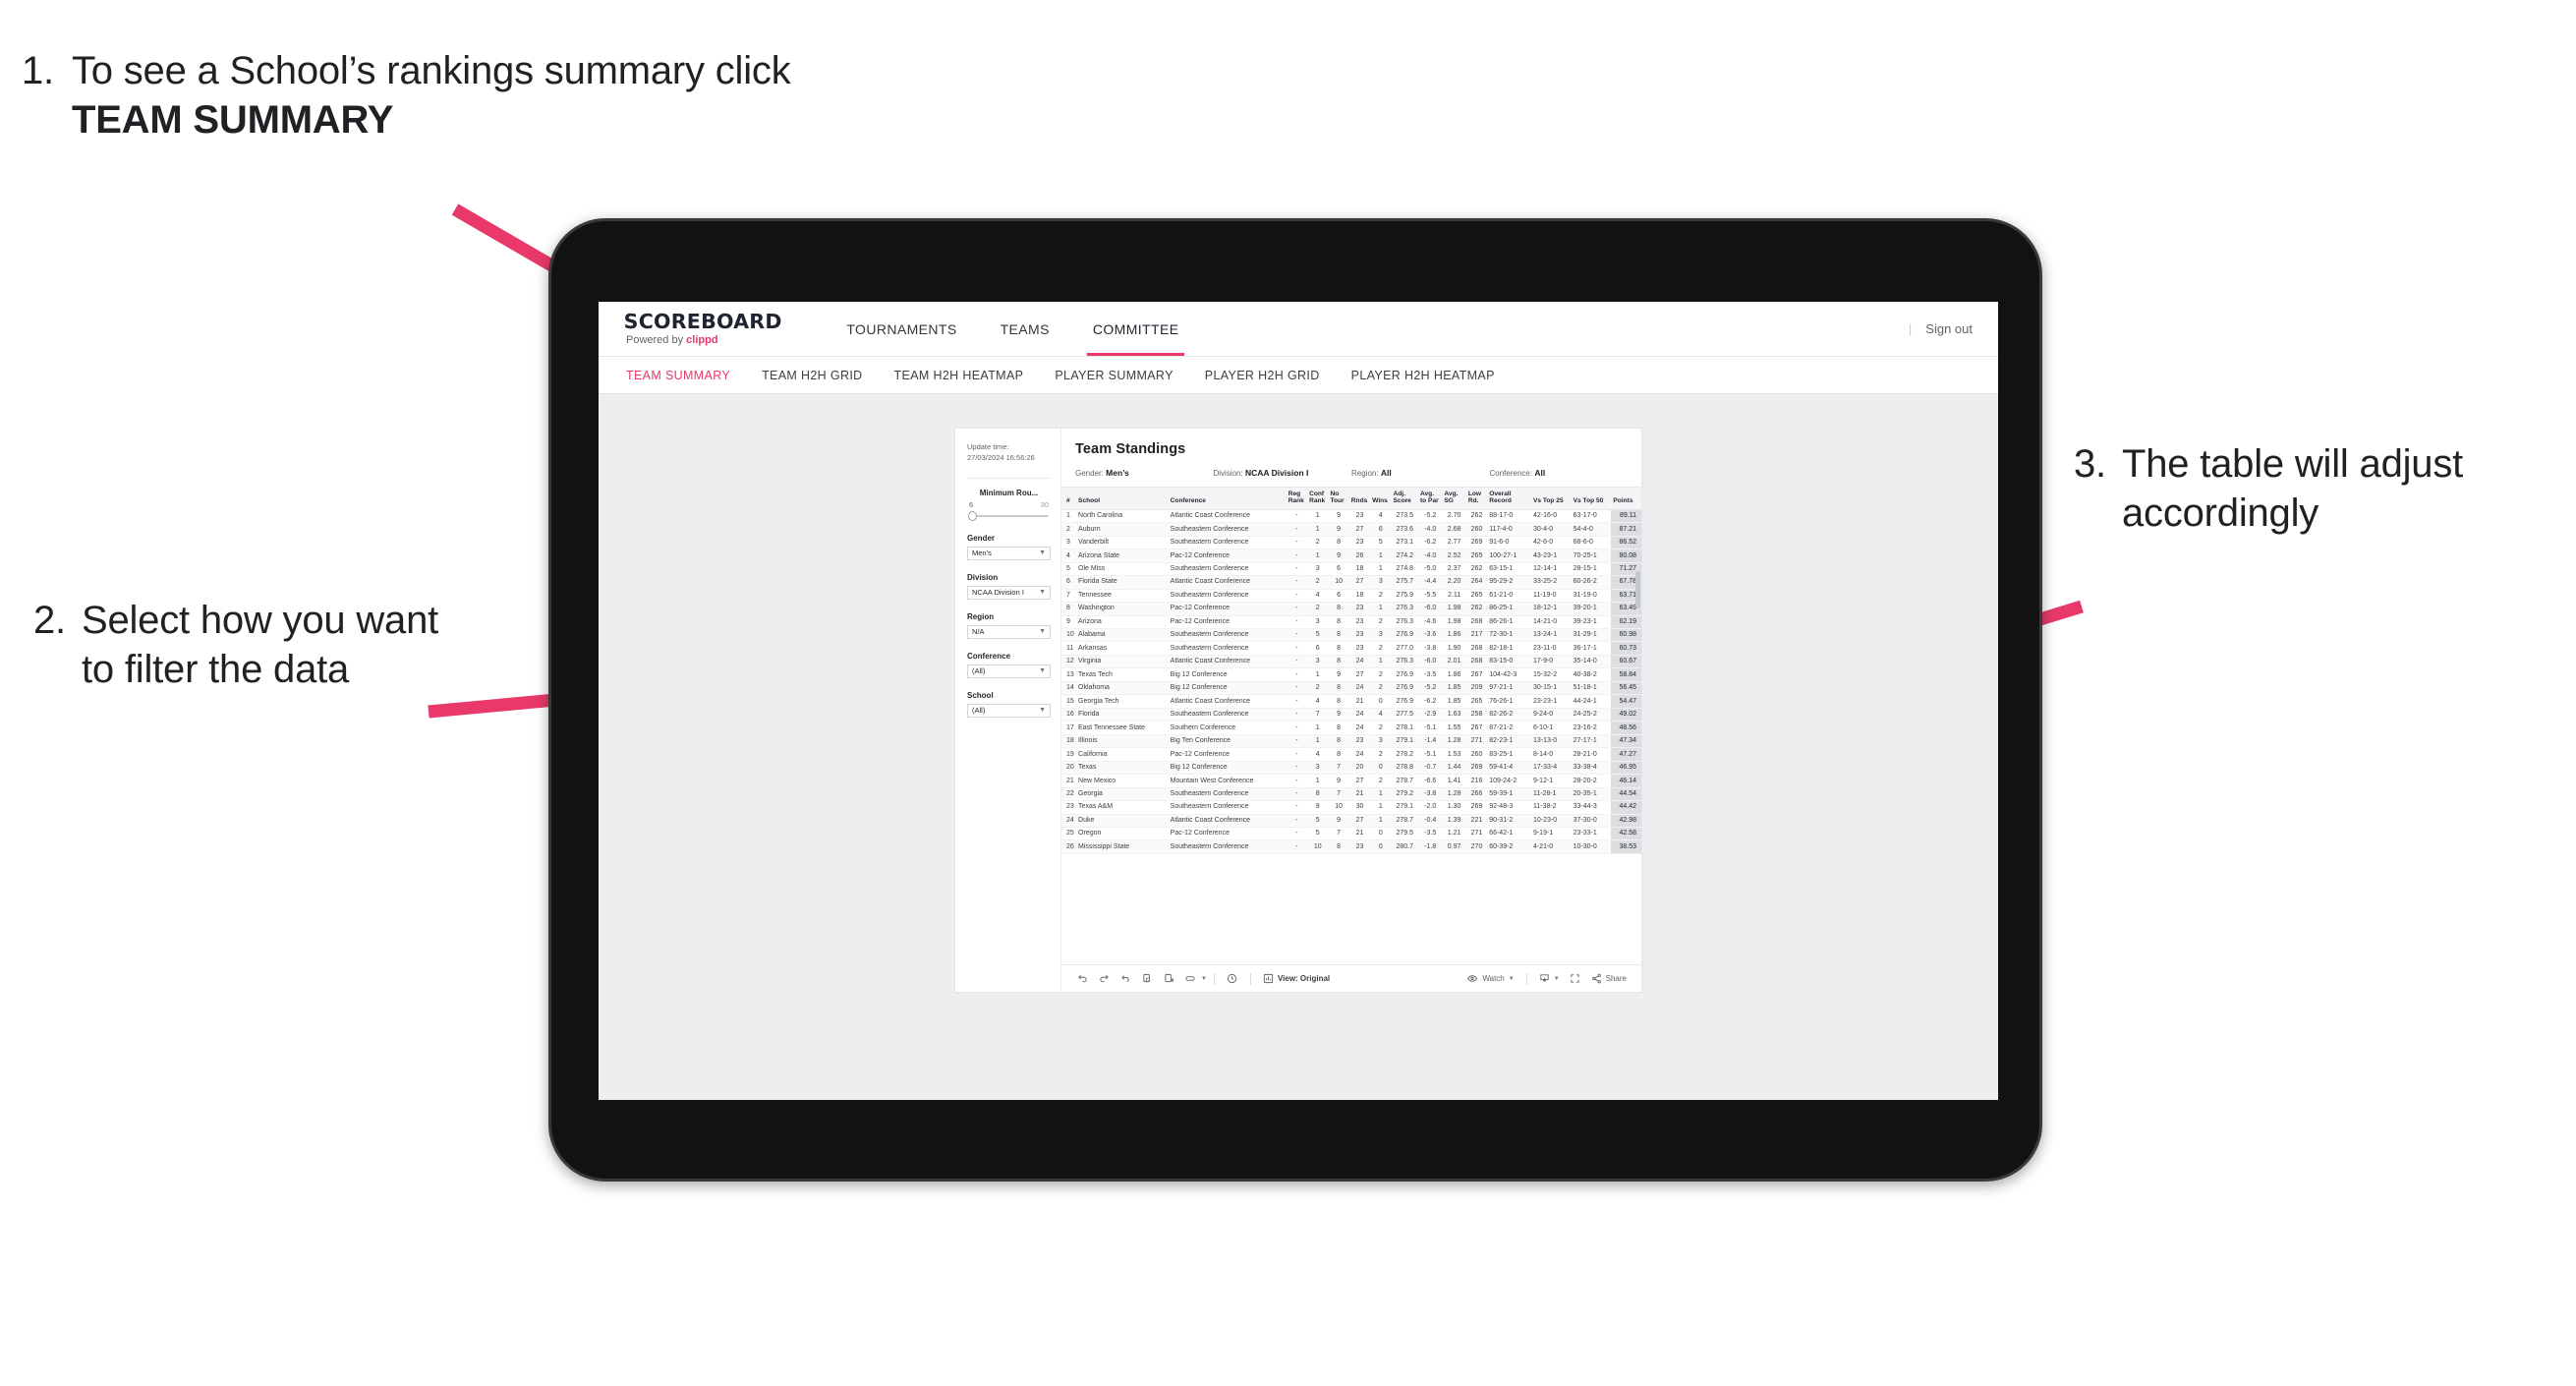 This screenshot has width=2576, height=1386. Describe the element at coordinates (1509, 499) in the screenshot. I see `col-overall-record-header: Overall Record` at that location.